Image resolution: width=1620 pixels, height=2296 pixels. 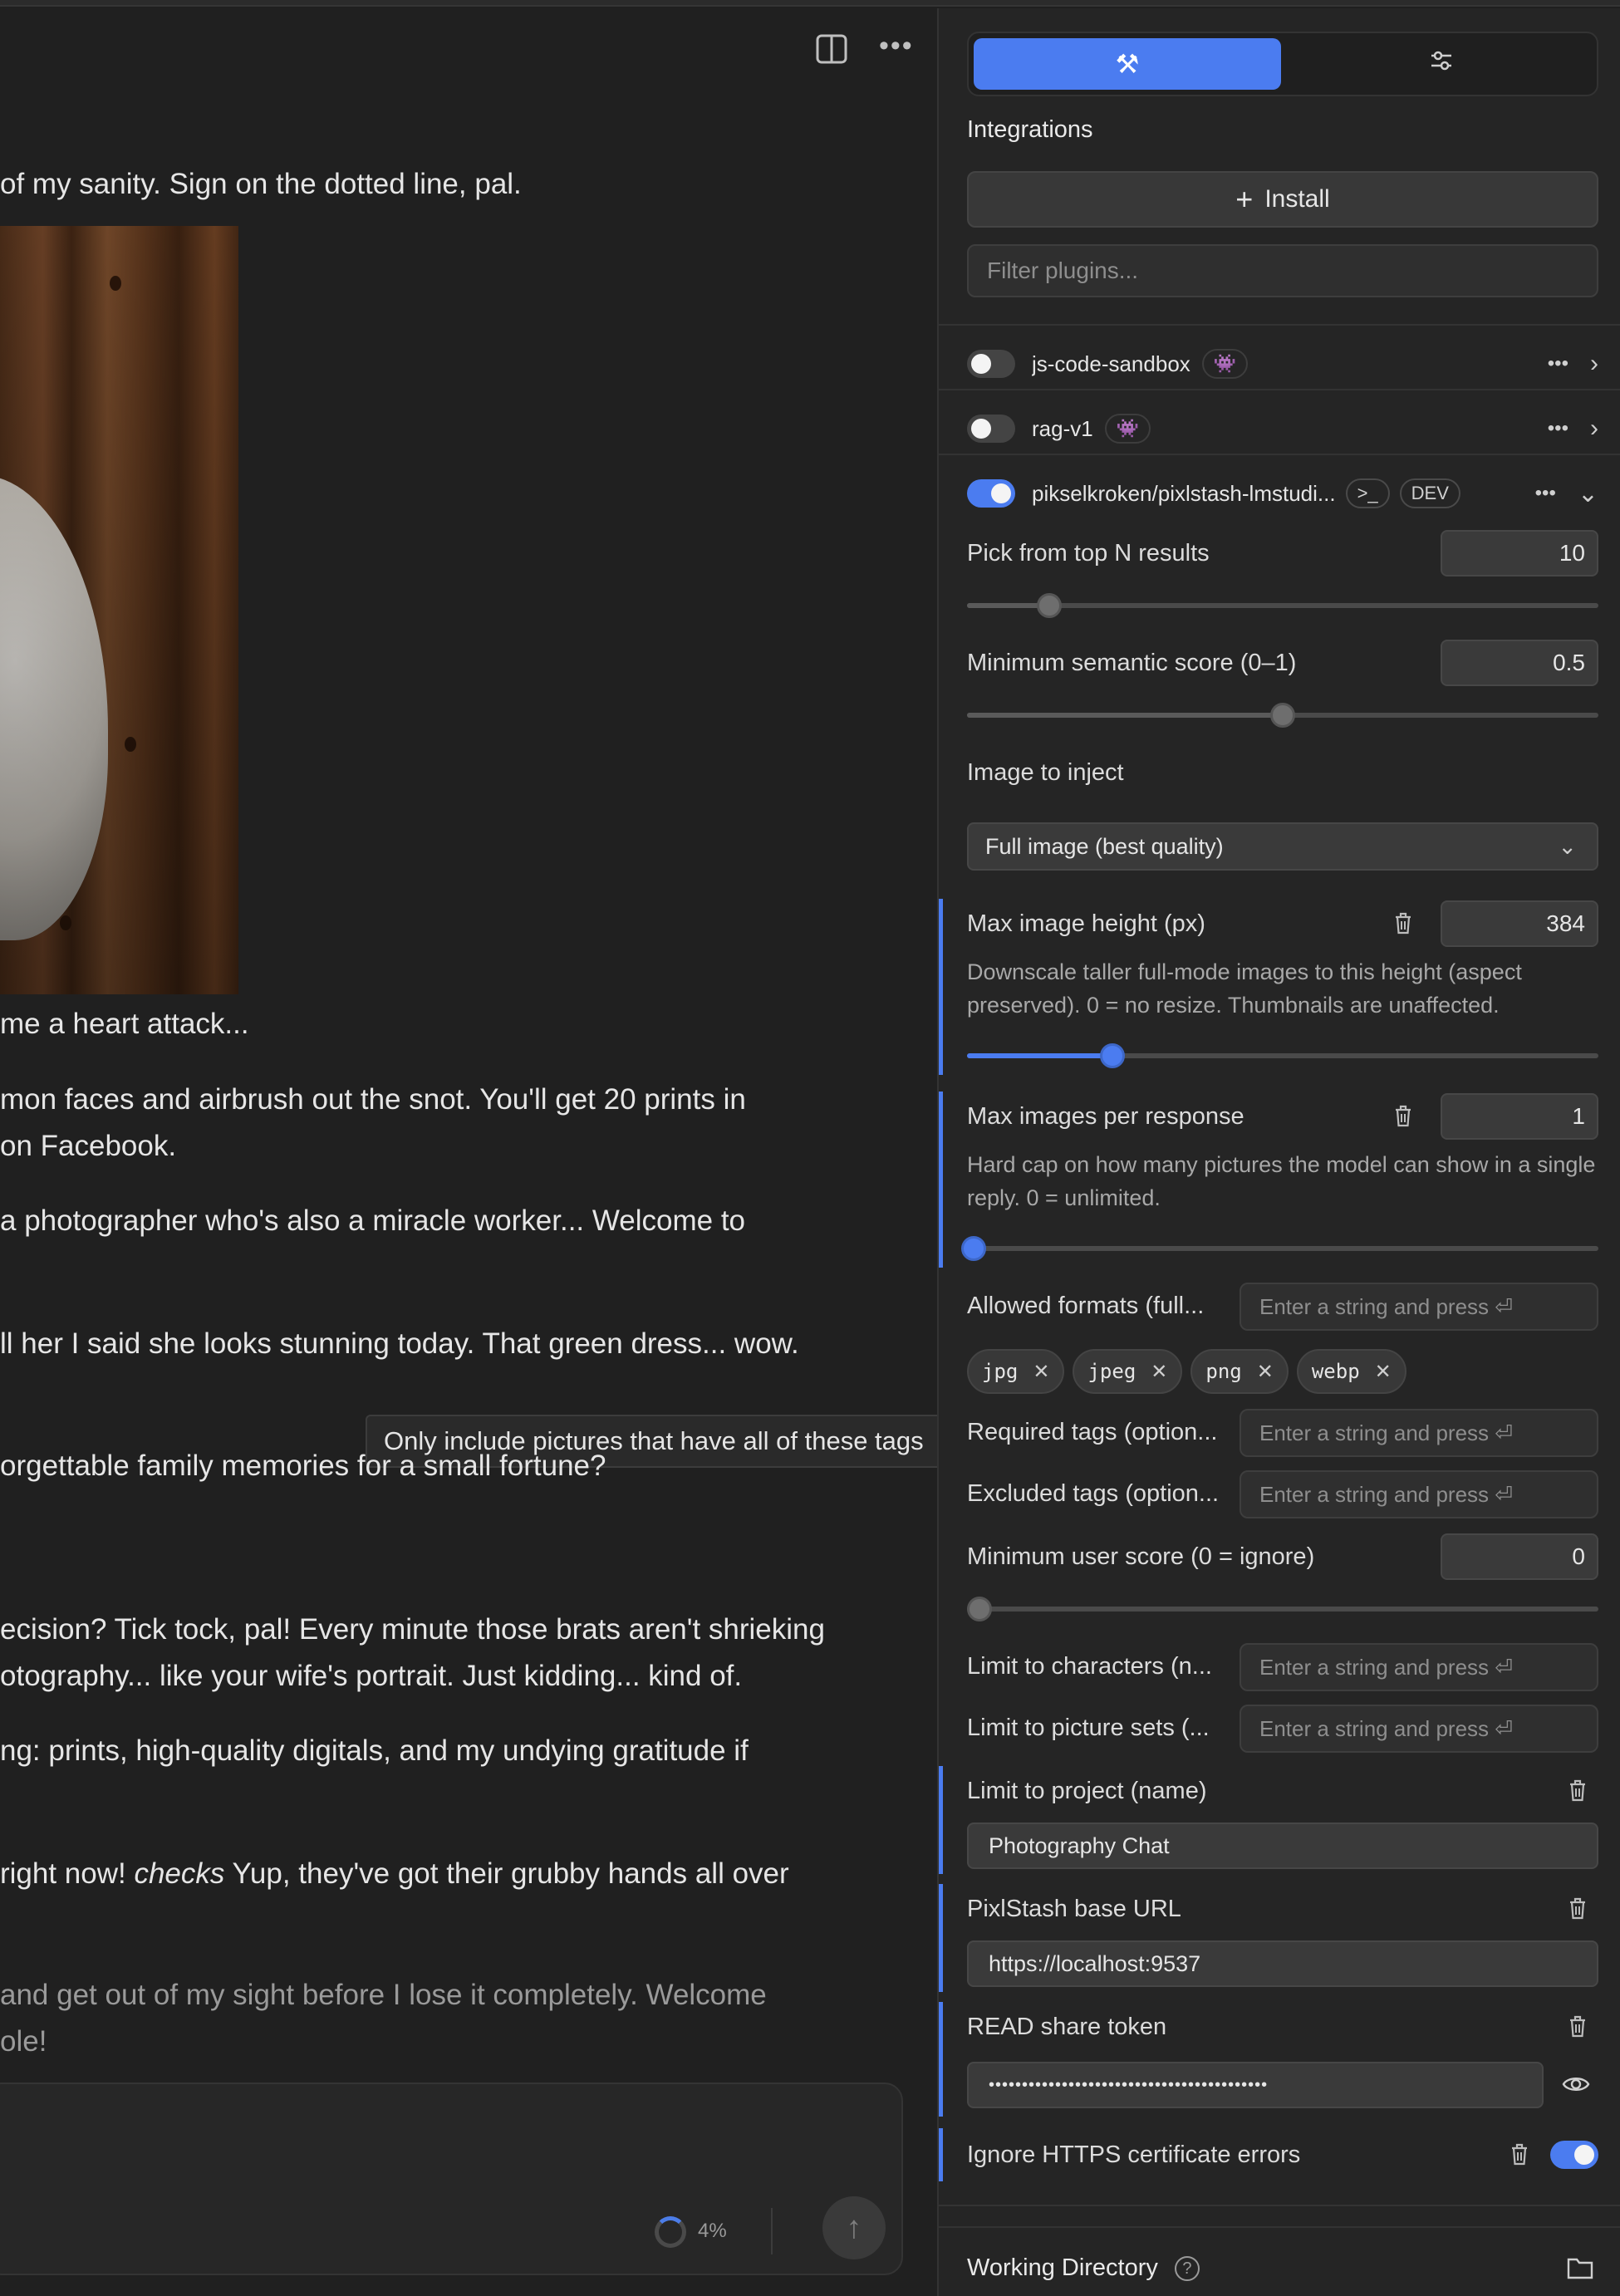 What do you see at coordinates (713, 2231) in the screenshot?
I see `context-usage-text: 4%` at bounding box center [713, 2231].